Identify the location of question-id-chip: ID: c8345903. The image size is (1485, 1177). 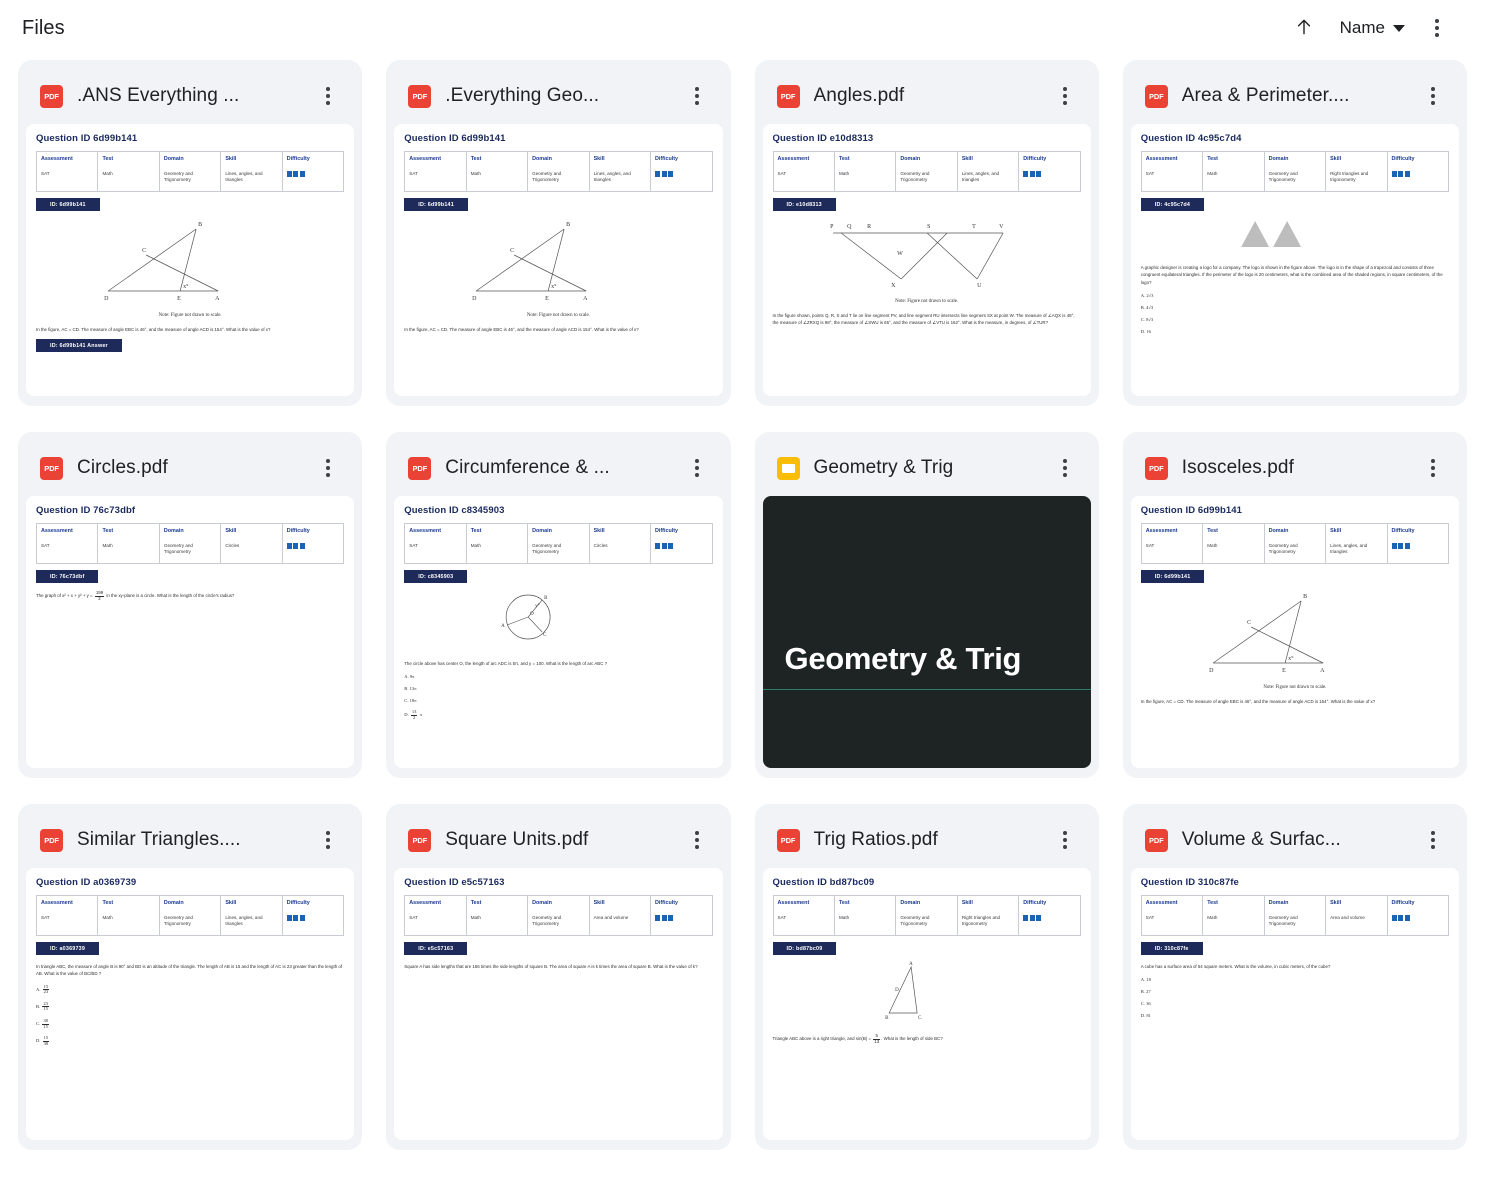
(436, 577).